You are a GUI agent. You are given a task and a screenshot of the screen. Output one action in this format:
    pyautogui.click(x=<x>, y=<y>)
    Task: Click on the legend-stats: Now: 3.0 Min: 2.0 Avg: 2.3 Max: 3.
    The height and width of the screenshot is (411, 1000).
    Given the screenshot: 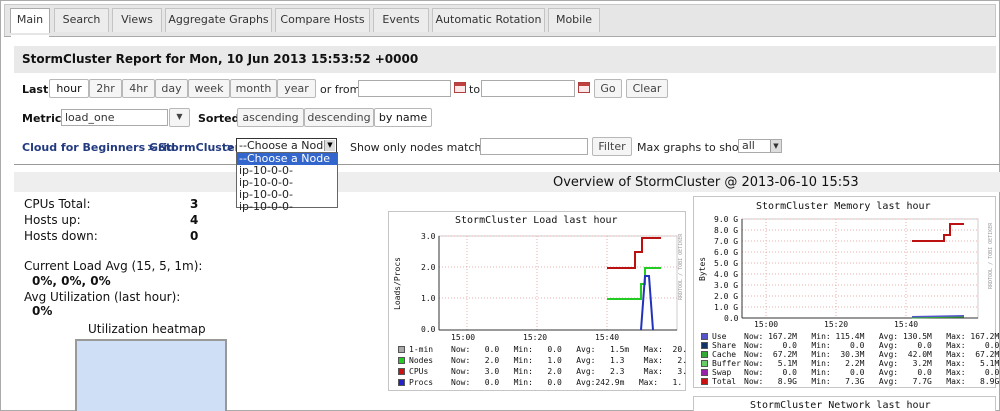 What is the action you would take?
    pyautogui.click(x=569, y=371)
    